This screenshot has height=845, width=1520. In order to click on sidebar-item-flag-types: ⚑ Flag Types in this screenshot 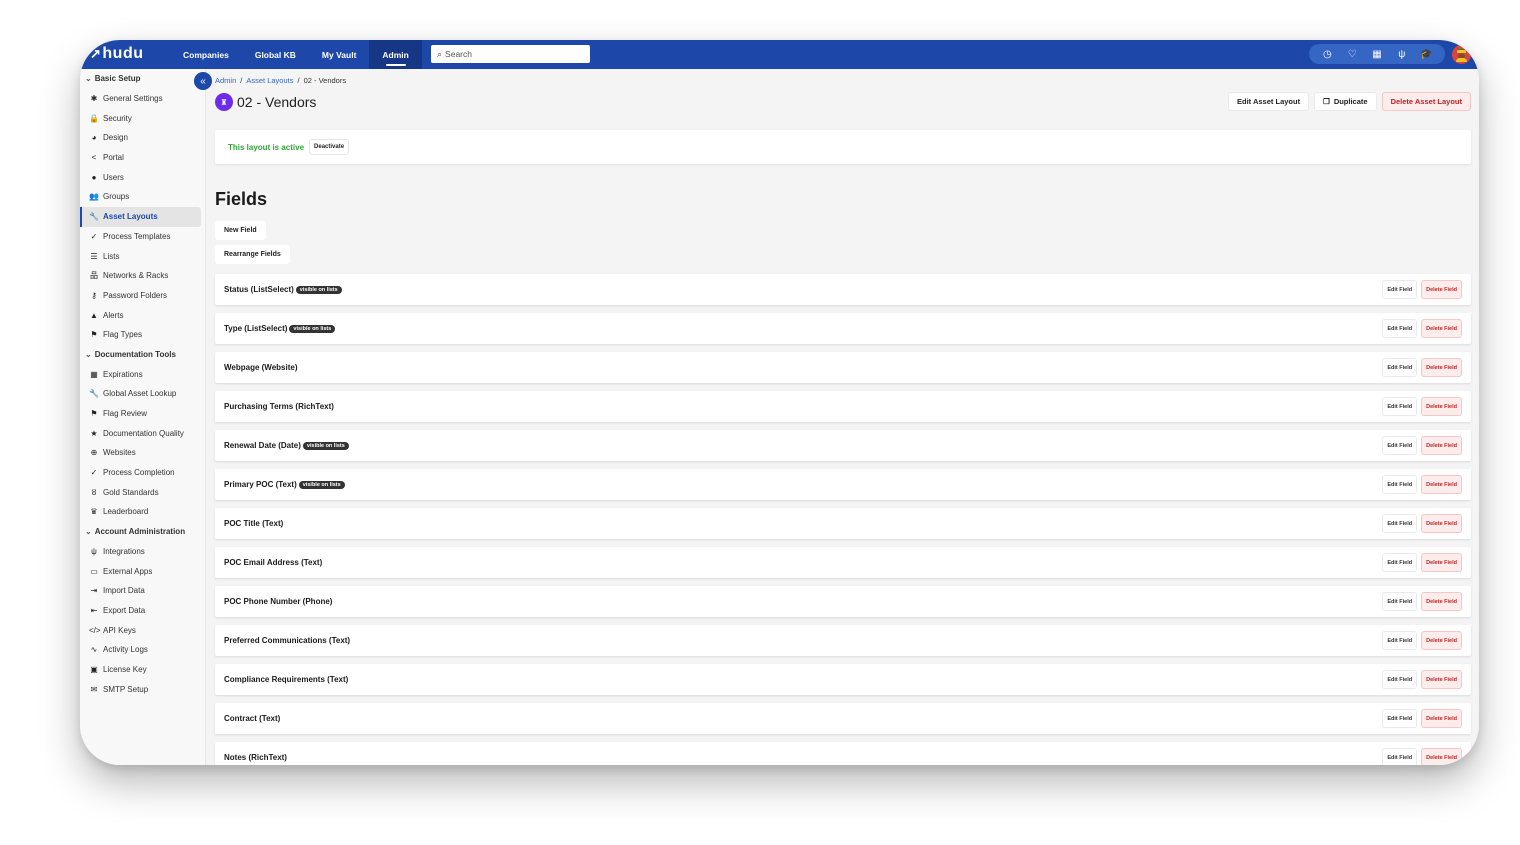, I will do `click(140, 335)`.